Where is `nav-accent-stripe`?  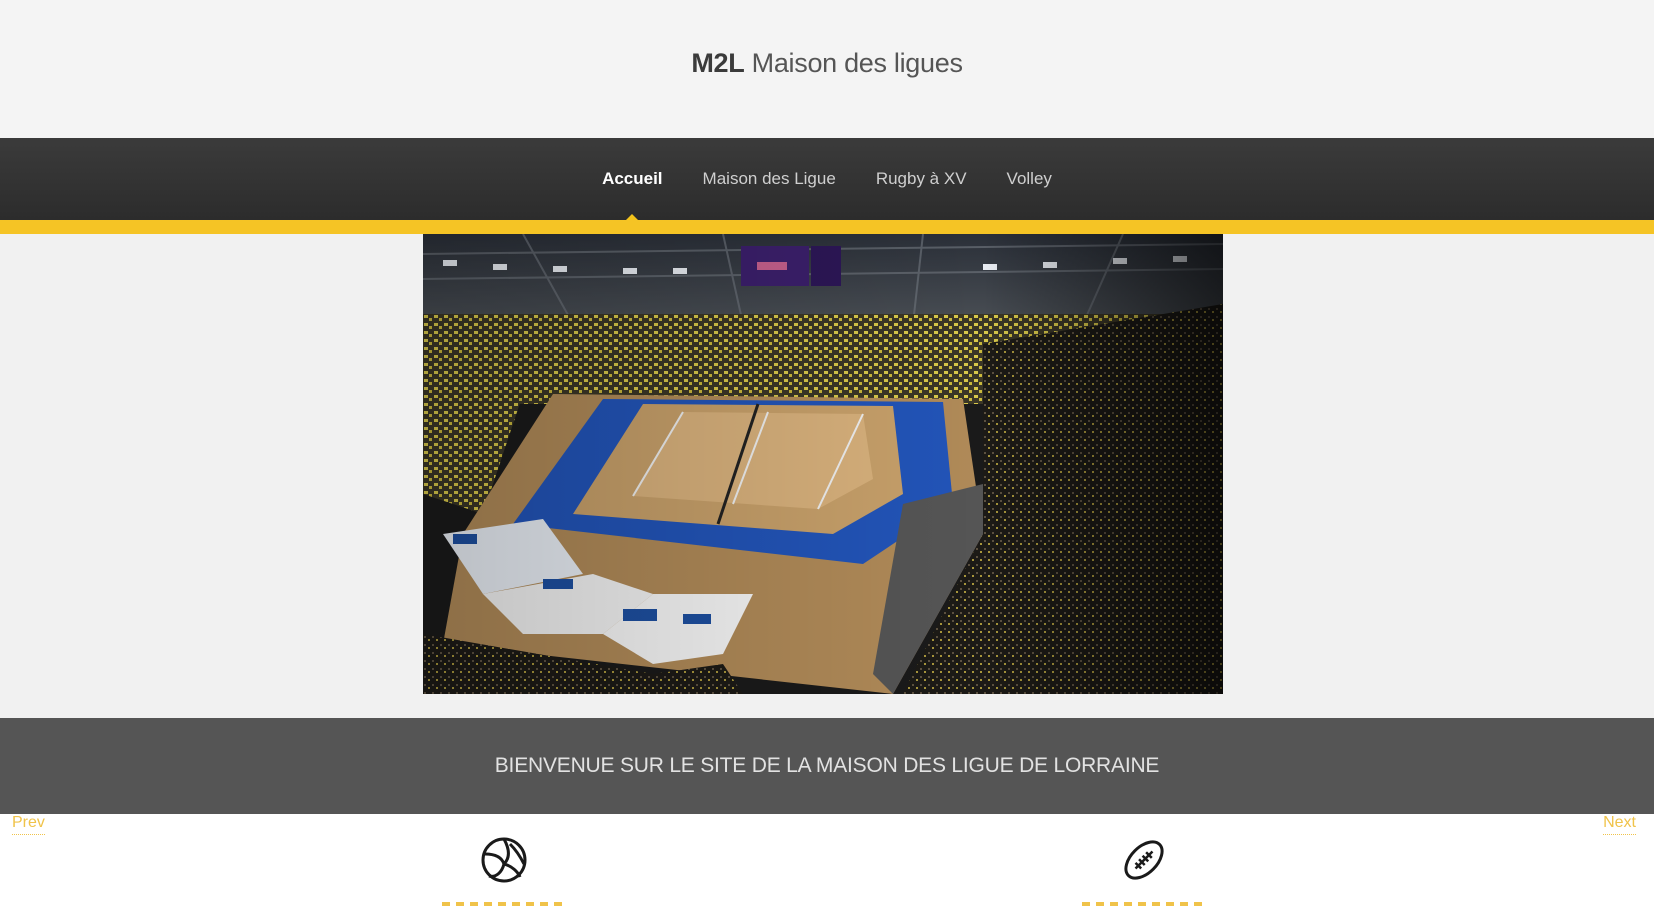 nav-accent-stripe is located at coordinates (827, 227).